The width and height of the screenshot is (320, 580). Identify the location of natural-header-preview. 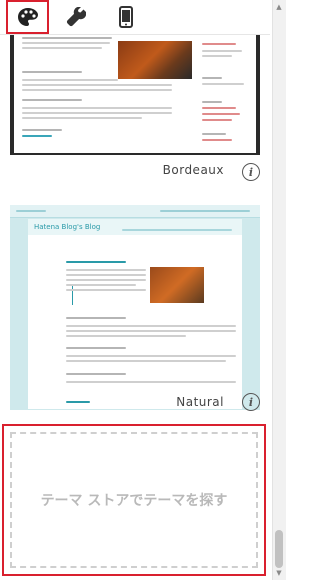
(135, 211).